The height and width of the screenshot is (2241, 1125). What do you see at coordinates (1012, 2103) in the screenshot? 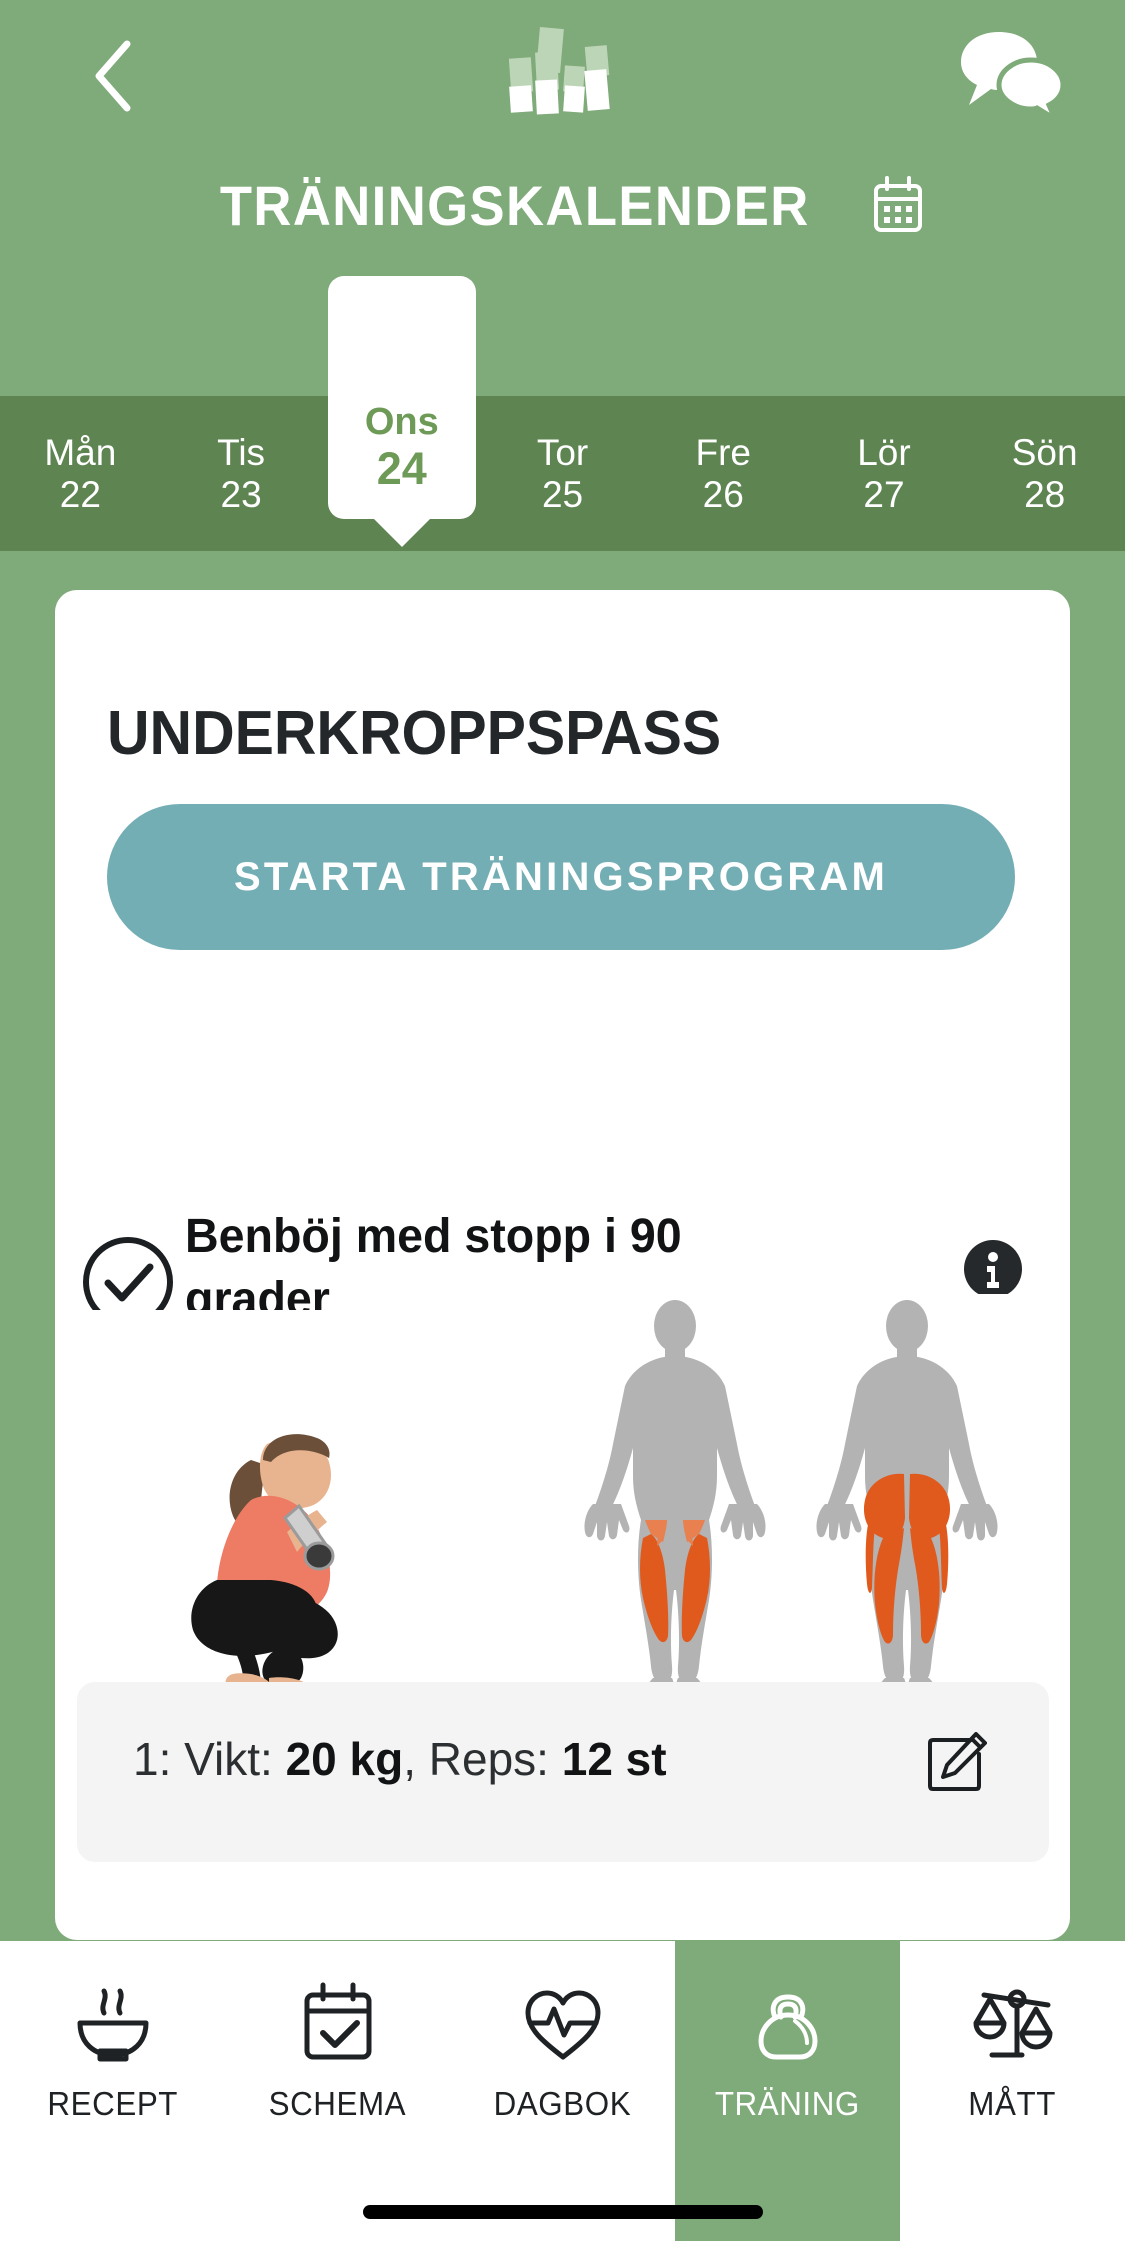
I see `nav-label: MÅTT` at bounding box center [1012, 2103].